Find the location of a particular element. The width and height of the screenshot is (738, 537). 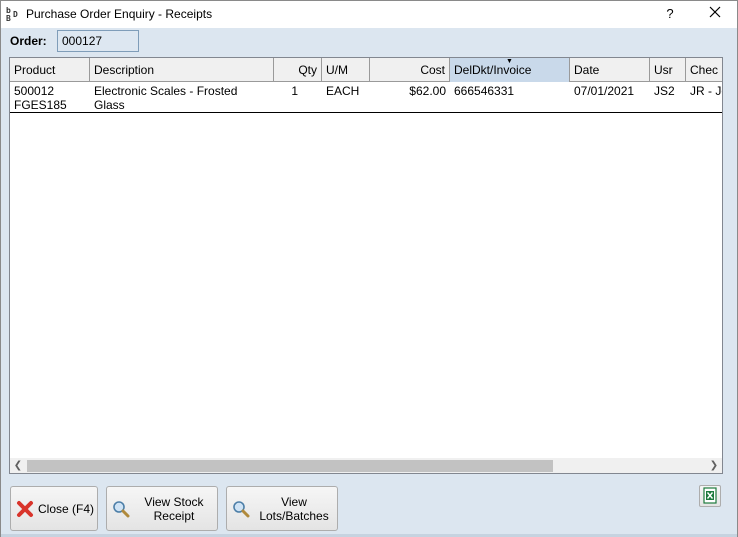

view-lots-batches-button: View Lots/Batches is located at coordinates (282, 508).